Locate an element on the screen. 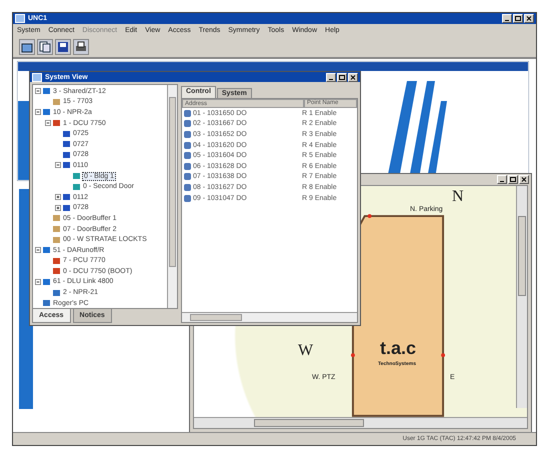 The image size is (550, 459). save-icon is located at coordinates (63, 47).